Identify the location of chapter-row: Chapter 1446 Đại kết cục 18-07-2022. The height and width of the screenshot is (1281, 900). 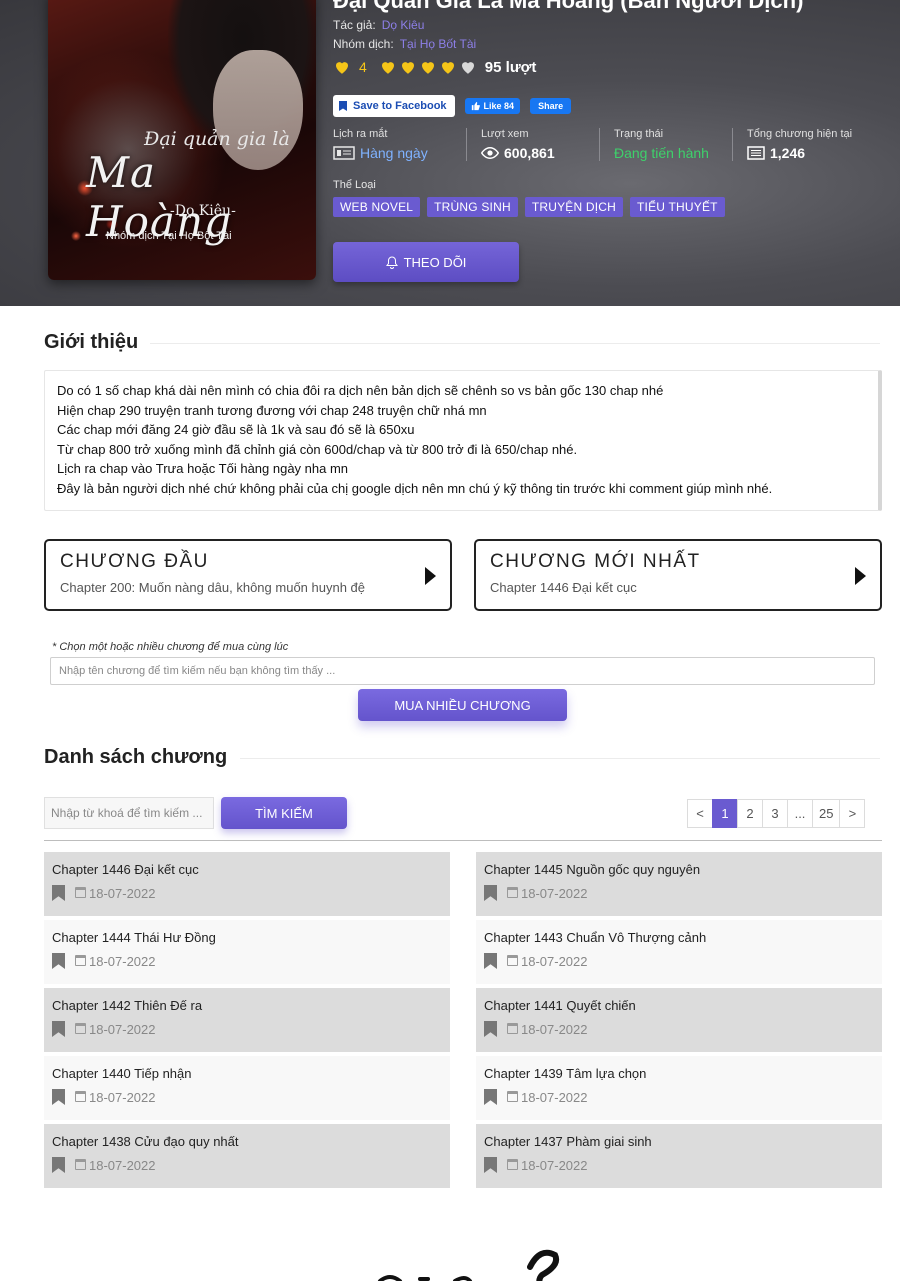
(247, 884).